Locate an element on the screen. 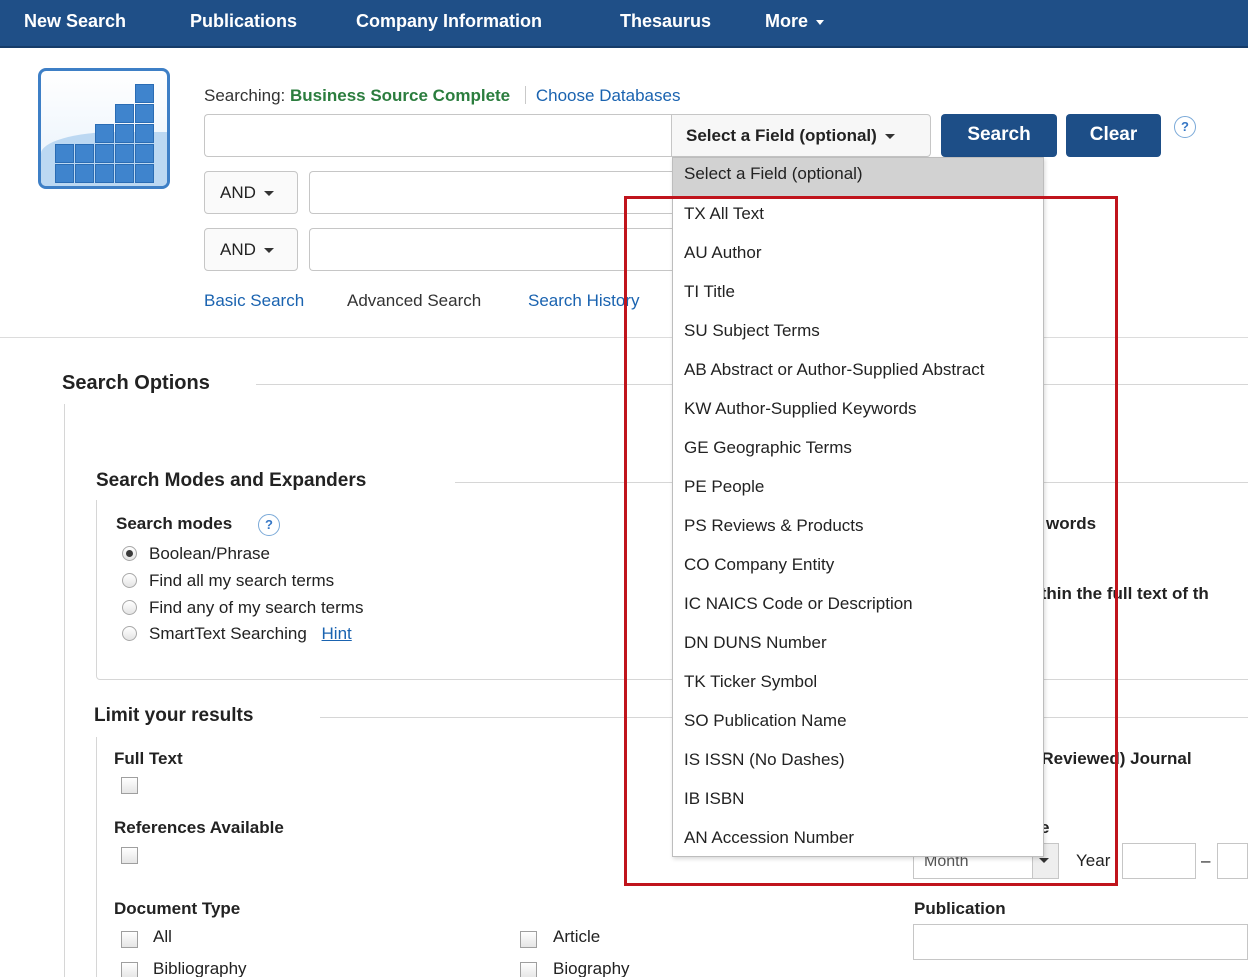  dropdown-option-an: AN Accession Number is located at coordinates (858, 841).